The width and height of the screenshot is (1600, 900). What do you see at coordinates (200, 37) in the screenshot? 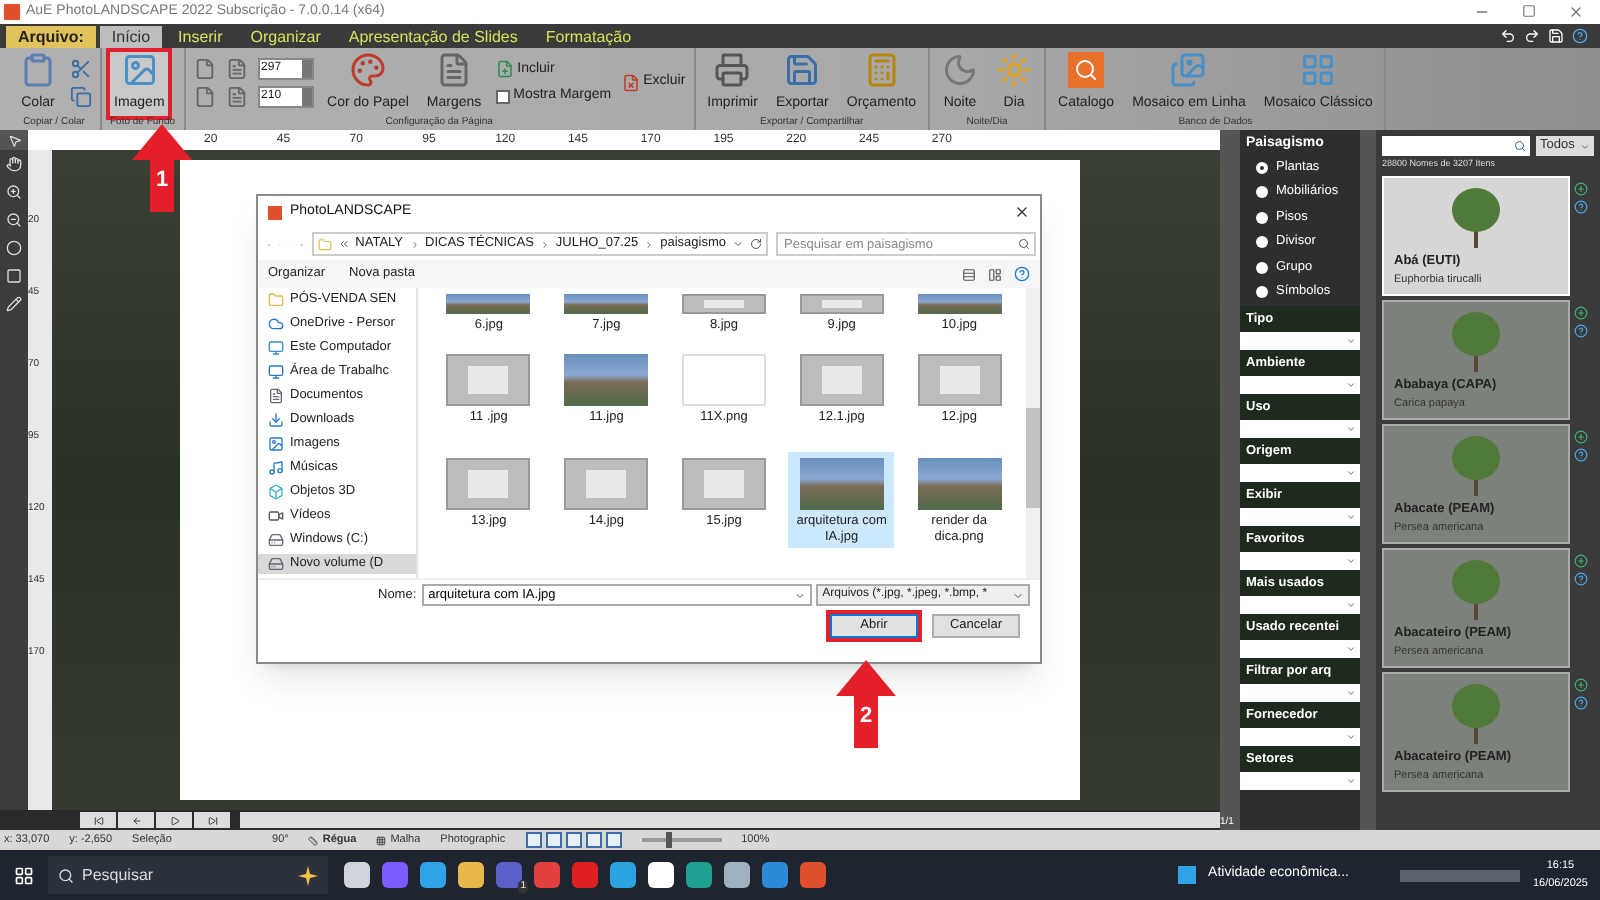
I see `menu-tab: Inserir` at bounding box center [200, 37].